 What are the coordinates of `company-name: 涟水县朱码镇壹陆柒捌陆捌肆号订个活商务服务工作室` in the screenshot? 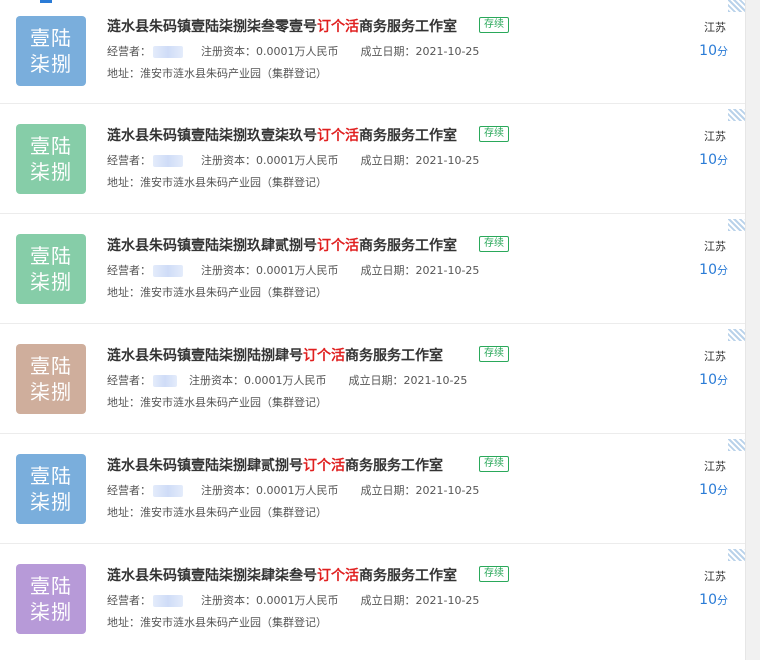 It's located at (275, 355).